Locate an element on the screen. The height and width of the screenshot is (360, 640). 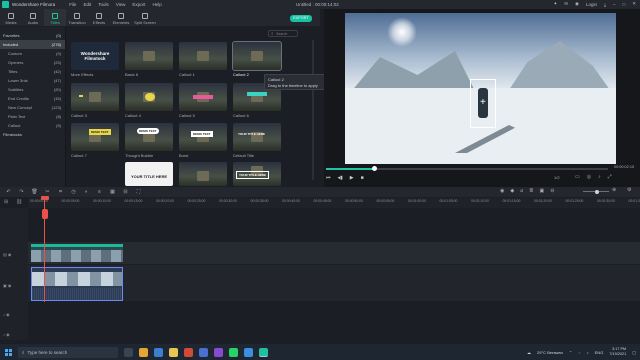
menu-export: Export is located at coordinates (138, 4).